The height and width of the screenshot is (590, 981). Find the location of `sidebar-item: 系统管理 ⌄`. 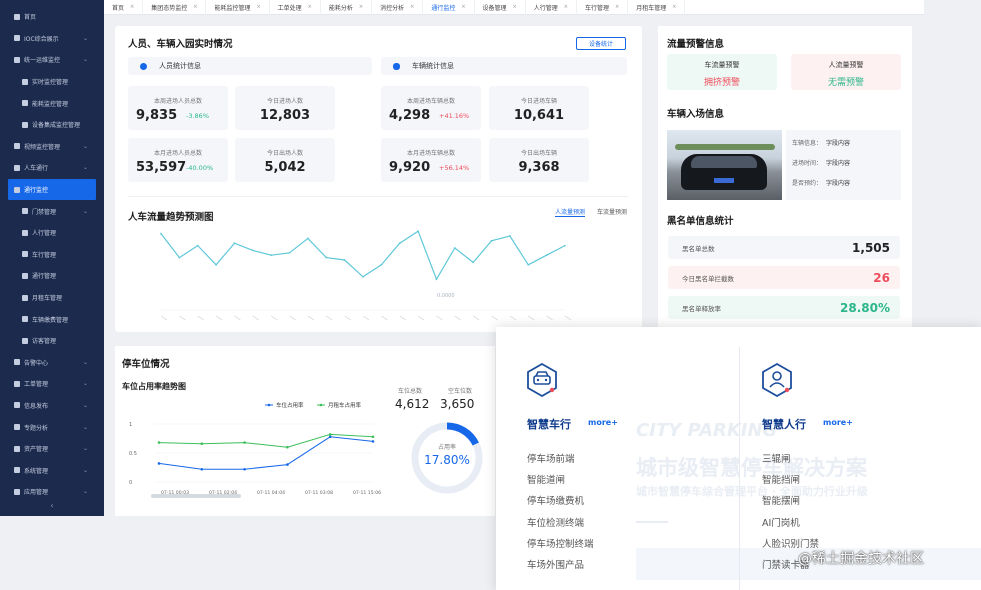

sidebar-item: 系统管理 ⌄ is located at coordinates (52, 470).